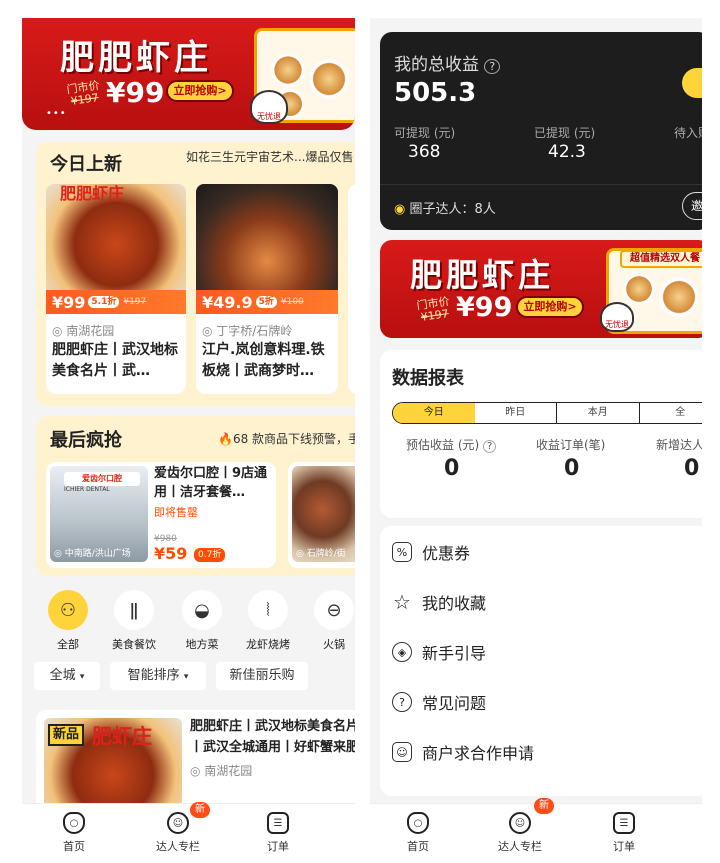  What do you see at coordinates (428, 378) in the screenshot?
I see `report-title: 数据报表` at bounding box center [428, 378].